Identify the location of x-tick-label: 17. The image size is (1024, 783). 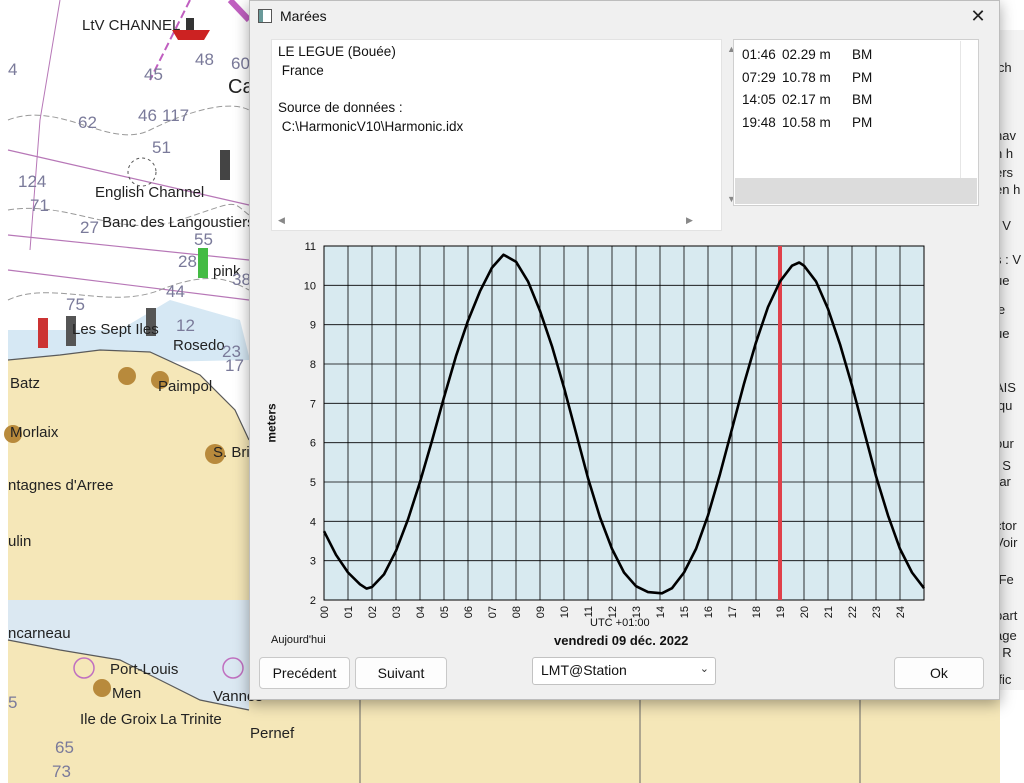
(733, 612).